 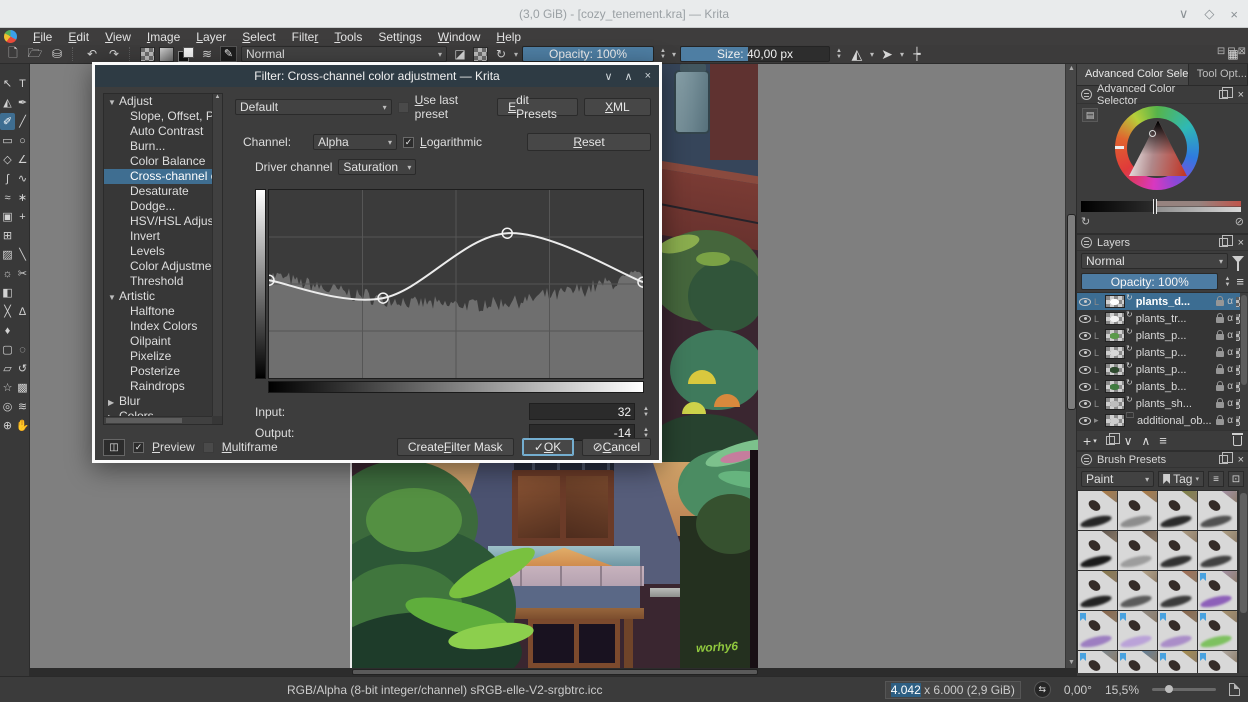 What do you see at coordinates (1042, 689) in the screenshot?
I see `canvas-rotation-icon: ⇆` at bounding box center [1042, 689].